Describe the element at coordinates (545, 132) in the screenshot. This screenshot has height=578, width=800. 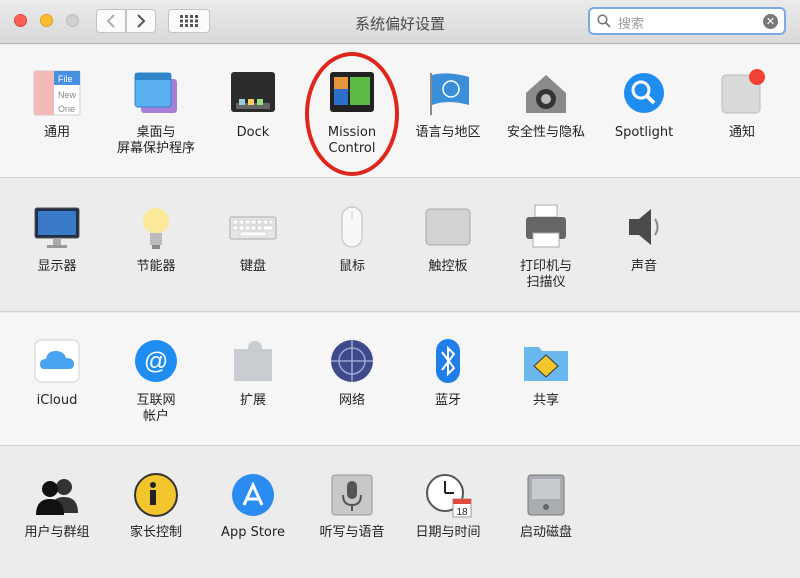
I see `pref-label: 安全性与隐私` at that location.